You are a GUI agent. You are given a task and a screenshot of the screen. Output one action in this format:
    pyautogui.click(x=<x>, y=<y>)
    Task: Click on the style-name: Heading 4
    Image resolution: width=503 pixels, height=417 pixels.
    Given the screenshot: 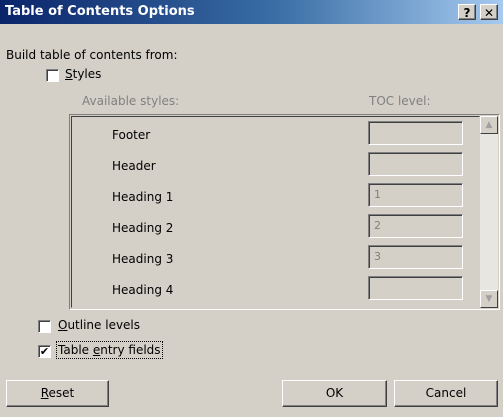 What is the action you would take?
    pyautogui.click(x=143, y=290)
    